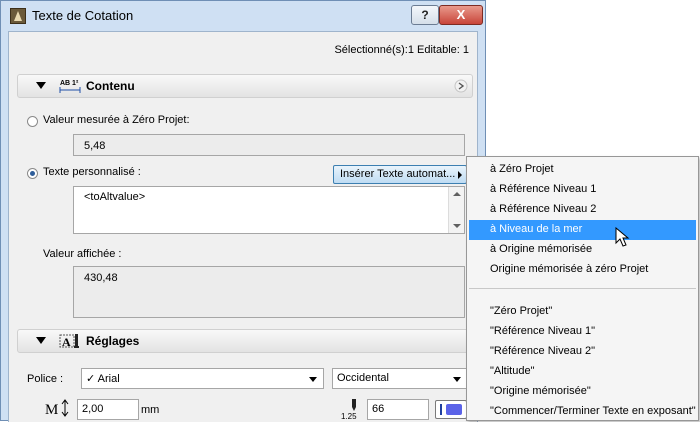 Image resolution: width=700 pixels, height=422 pixels. I want to click on selection-info: Sélectionné(s):1 Editable: 1, so click(401, 50).